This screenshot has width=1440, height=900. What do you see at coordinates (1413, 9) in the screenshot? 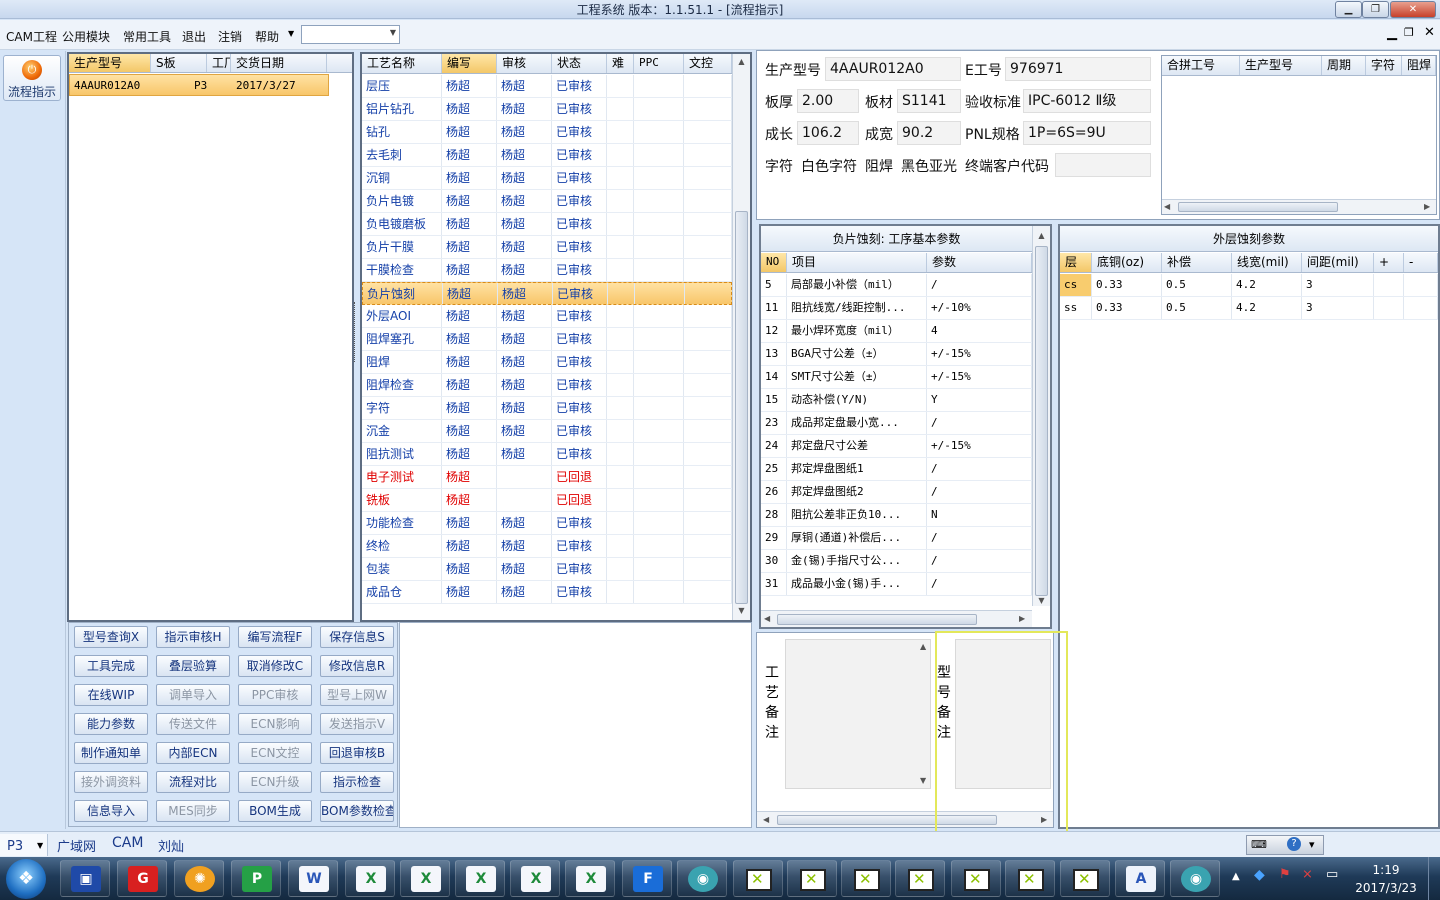
I see `close-button: ✕` at bounding box center [1413, 9].